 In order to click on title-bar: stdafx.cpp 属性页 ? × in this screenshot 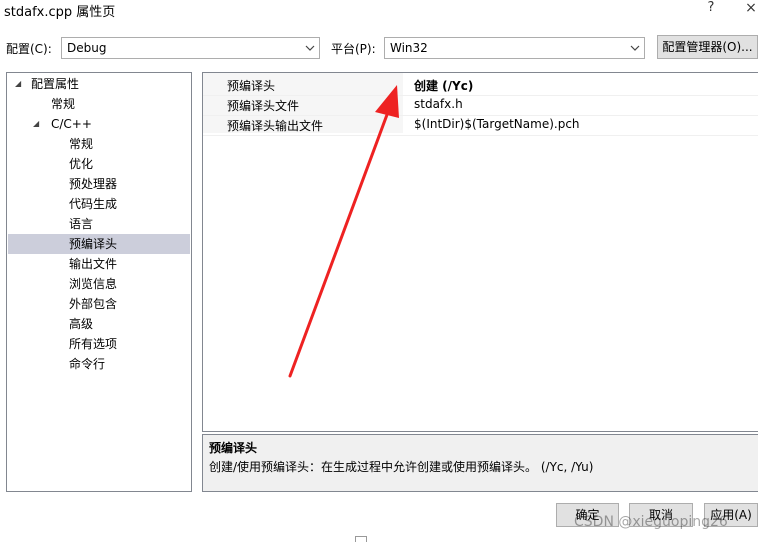, I will do `click(379, 11)`.